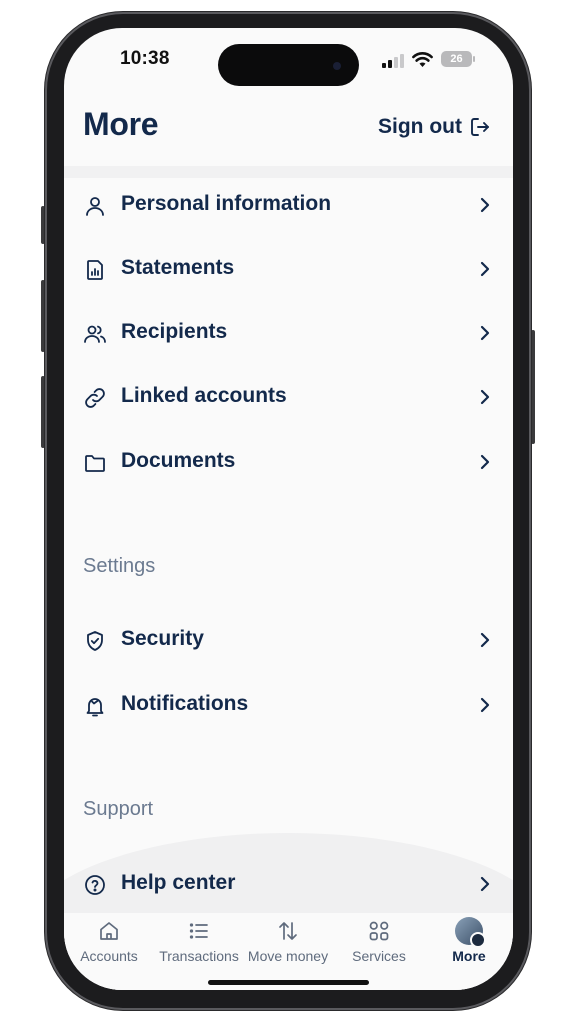 Image resolution: width=576 pixels, height=1024 pixels. I want to click on menu-item-statements: Statements, so click(288, 269).